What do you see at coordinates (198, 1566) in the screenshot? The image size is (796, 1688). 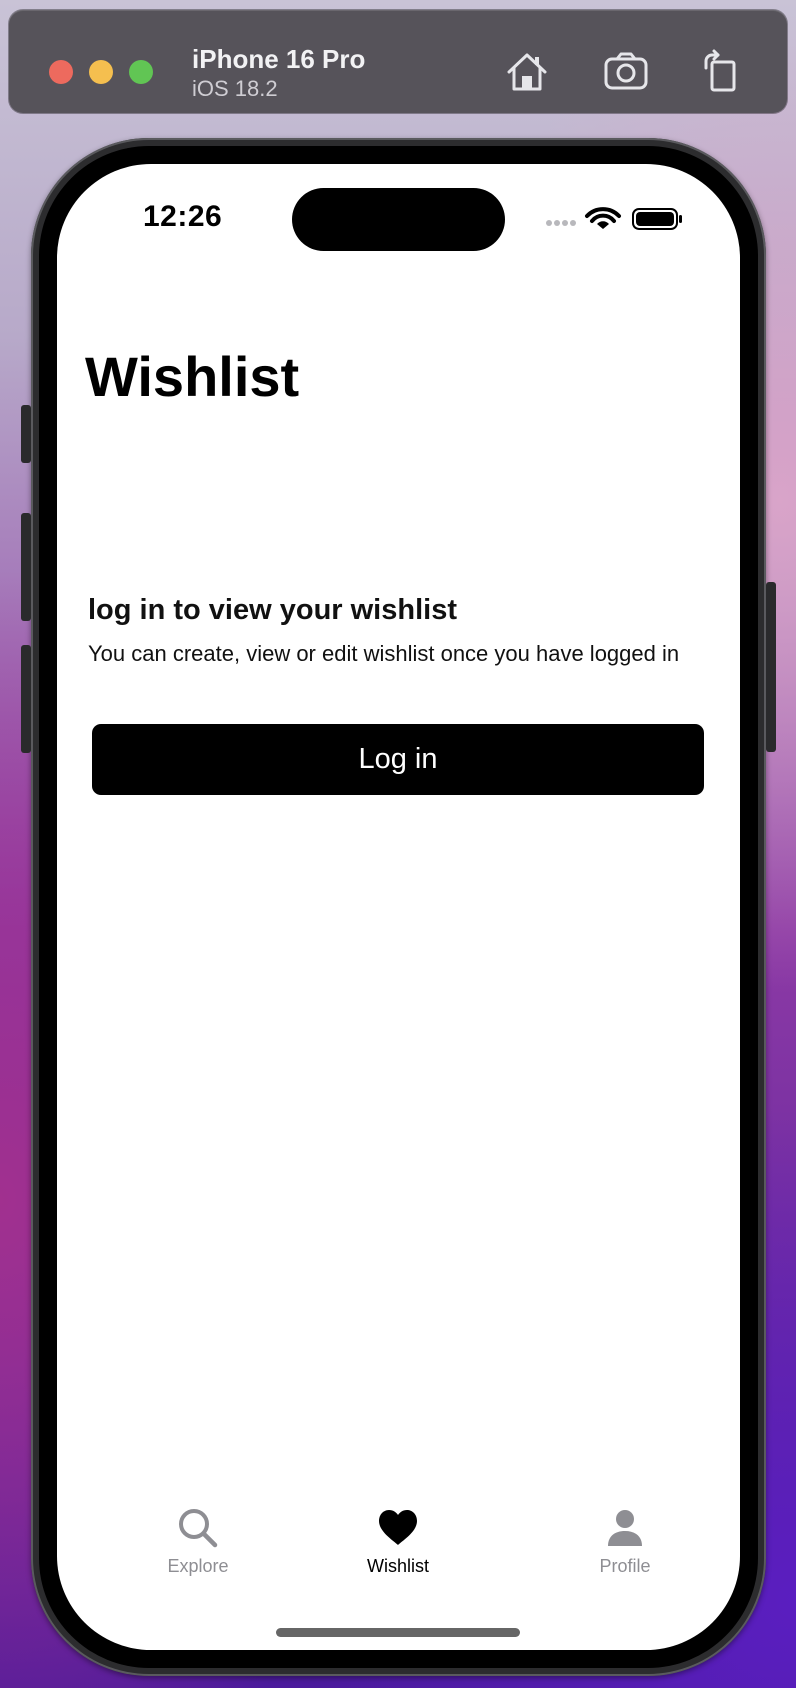 I see `tab-label-explore: Explore` at bounding box center [198, 1566].